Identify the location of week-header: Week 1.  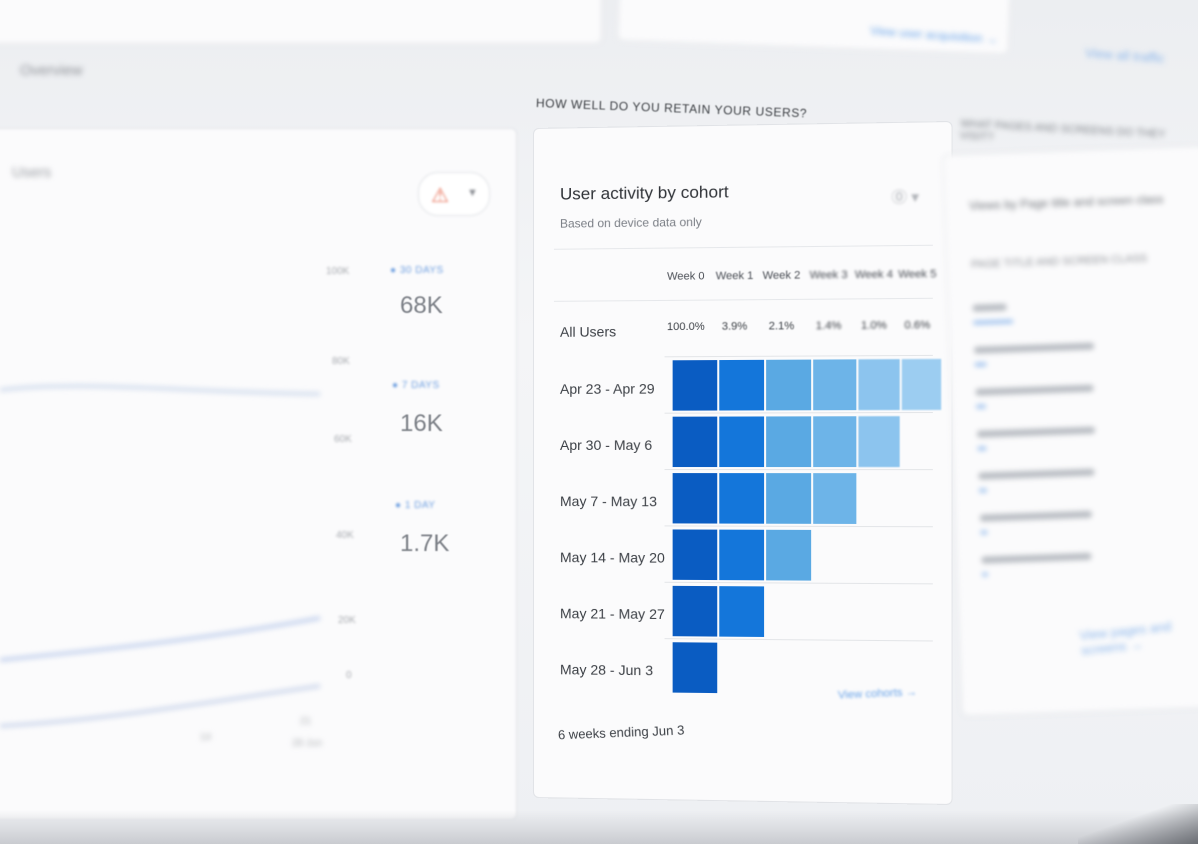
(734, 276).